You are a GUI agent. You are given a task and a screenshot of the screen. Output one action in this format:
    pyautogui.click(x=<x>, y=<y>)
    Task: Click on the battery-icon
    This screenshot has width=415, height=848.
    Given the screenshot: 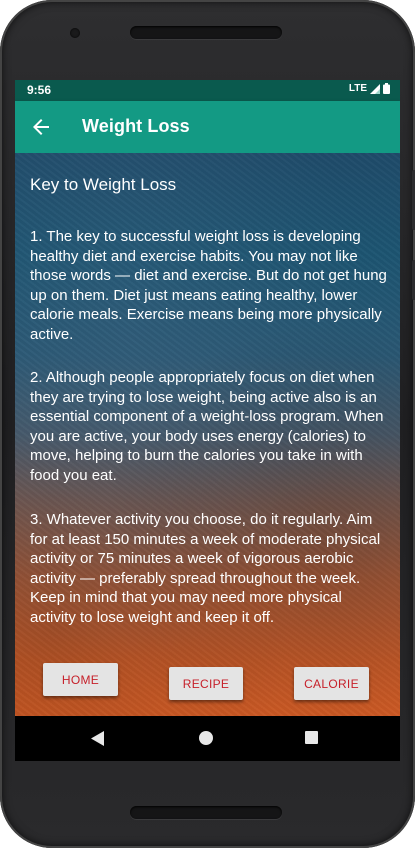 What is the action you would take?
    pyautogui.click(x=386, y=88)
    